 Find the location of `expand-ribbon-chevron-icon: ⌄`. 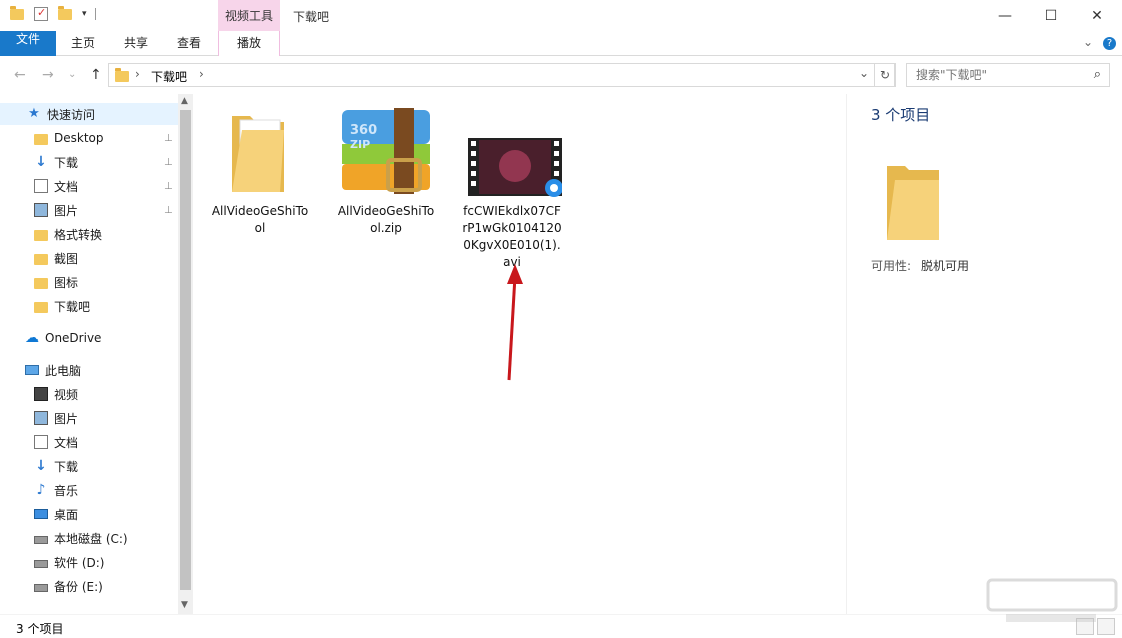

expand-ribbon-chevron-icon: ⌄ is located at coordinates (1088, 42).